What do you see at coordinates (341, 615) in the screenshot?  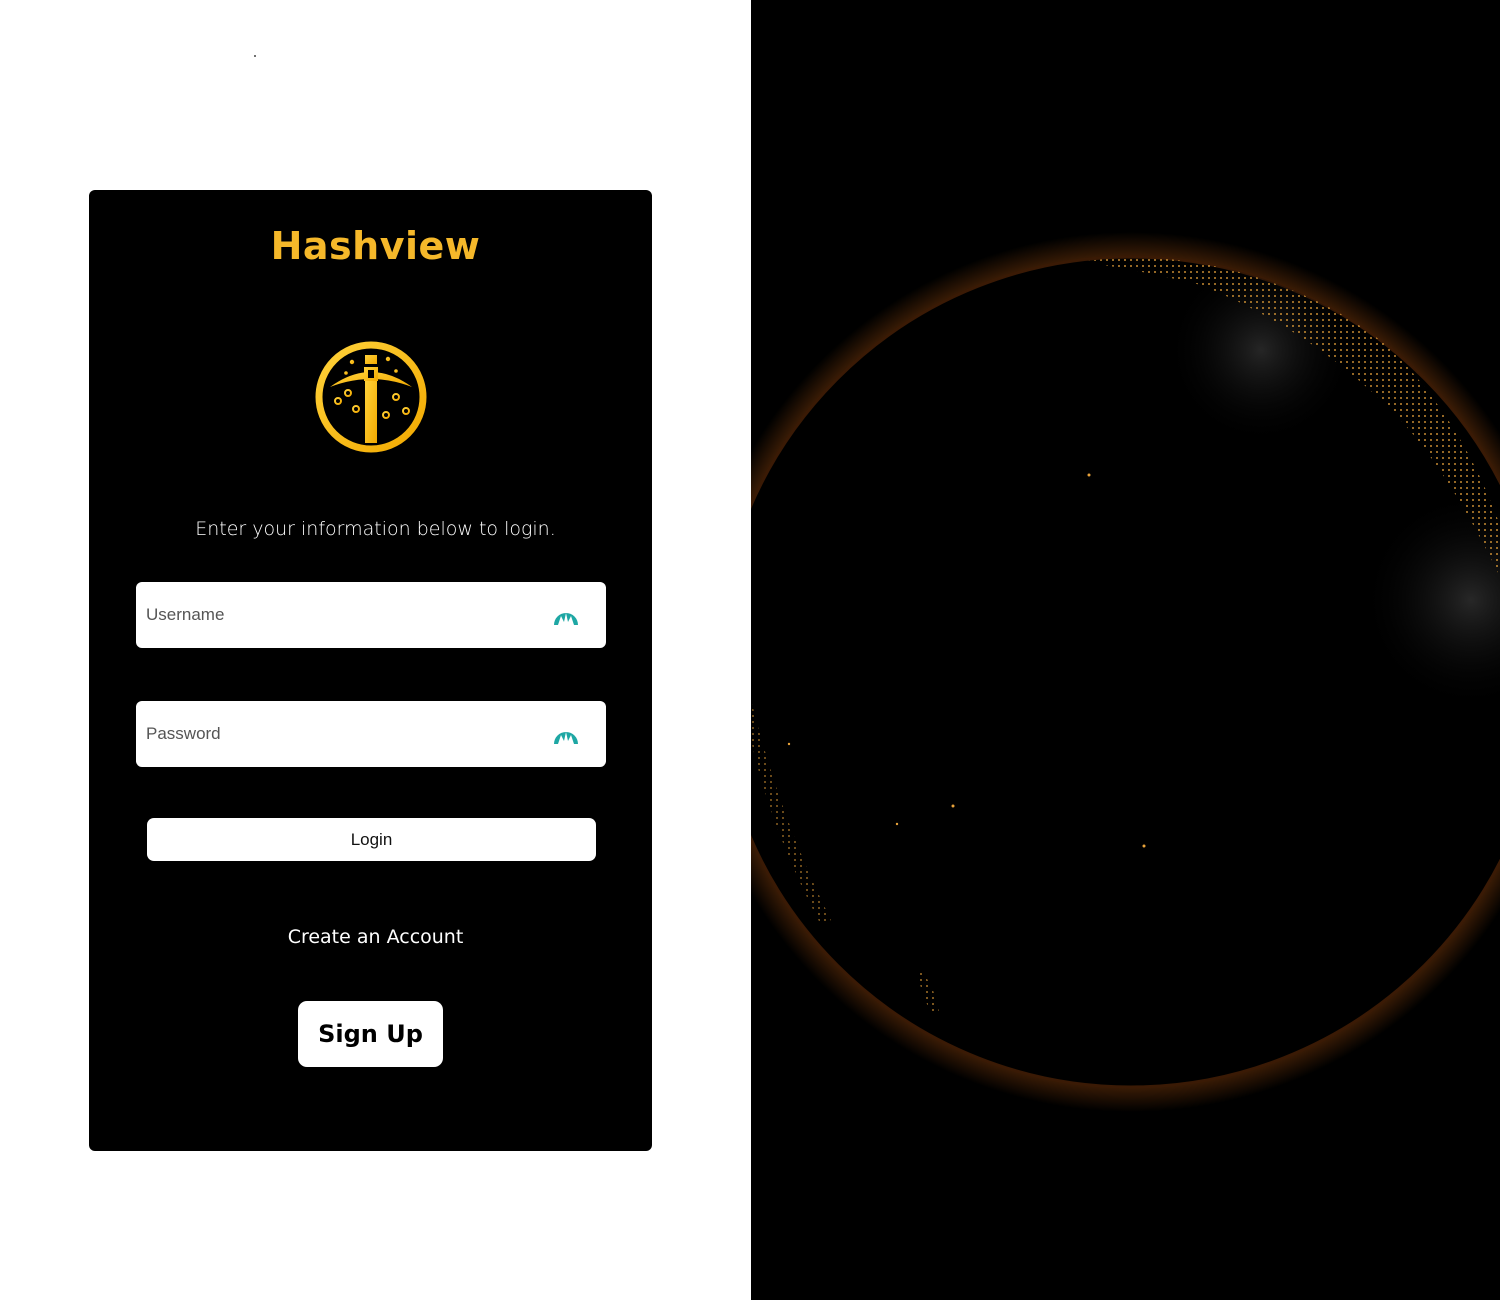 I see `username-input` at bounding box center [341, 615].